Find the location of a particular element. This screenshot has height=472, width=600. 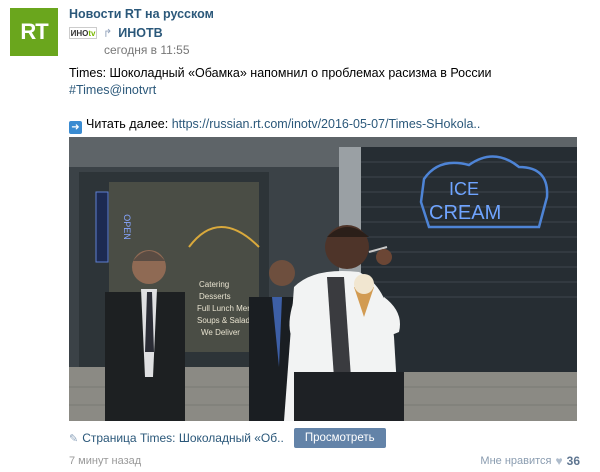

group-name-link: Новости RT на русском is located at coordinates (141, 14).